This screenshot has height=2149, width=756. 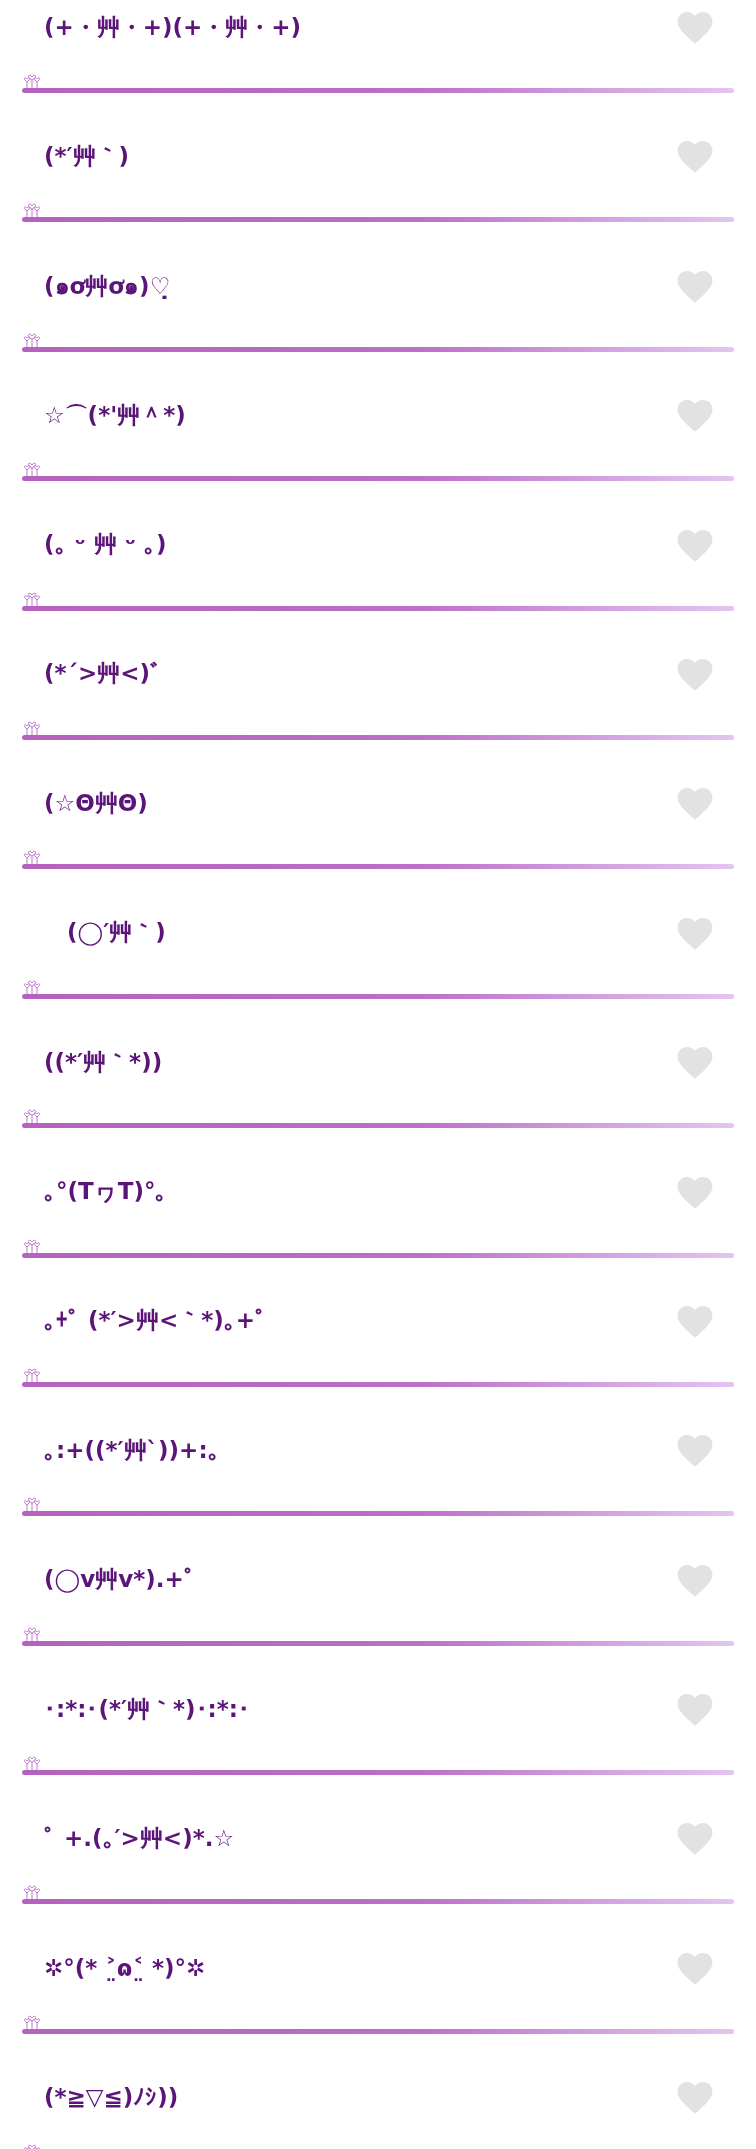 I want to click on kaomoji-text: (◯′艸｀), so click(x=116, y=933).